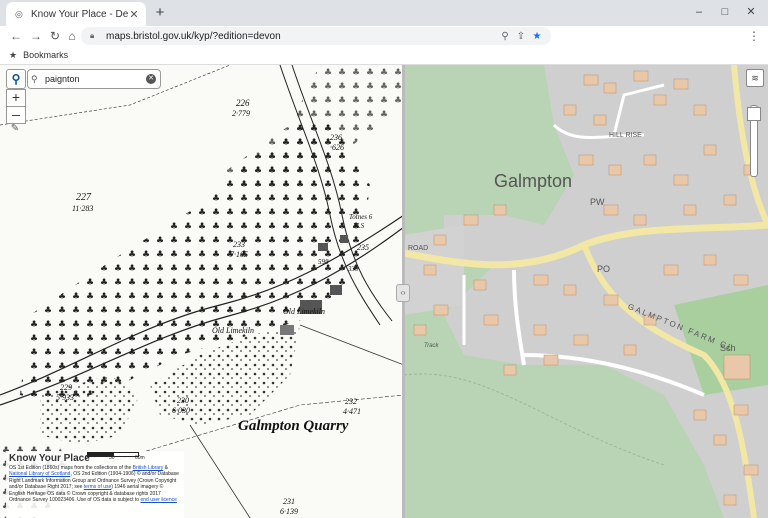 The height and width of the screenshot is (518, 768). What do you see at coordinates (86, 458) in the screenshot?
I see `scale-label-0: 0` at bounding box center [86, 458].